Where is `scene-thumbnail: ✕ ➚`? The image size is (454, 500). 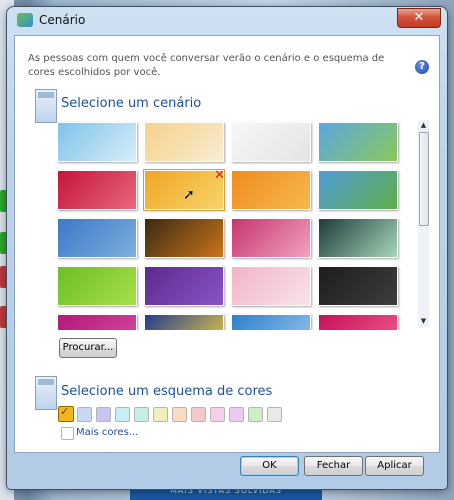
scene-thumbnail: ✕ ➚ is located at coordinates (184, 189).